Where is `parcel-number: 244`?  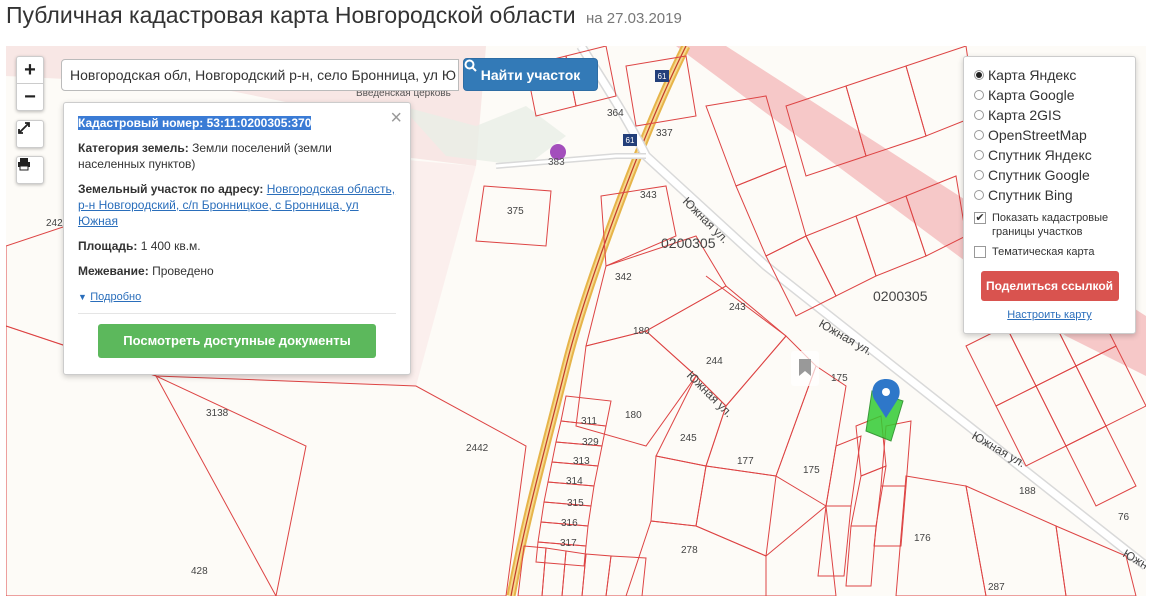 parcel-number: 244 is located at coordinates (714, 361).